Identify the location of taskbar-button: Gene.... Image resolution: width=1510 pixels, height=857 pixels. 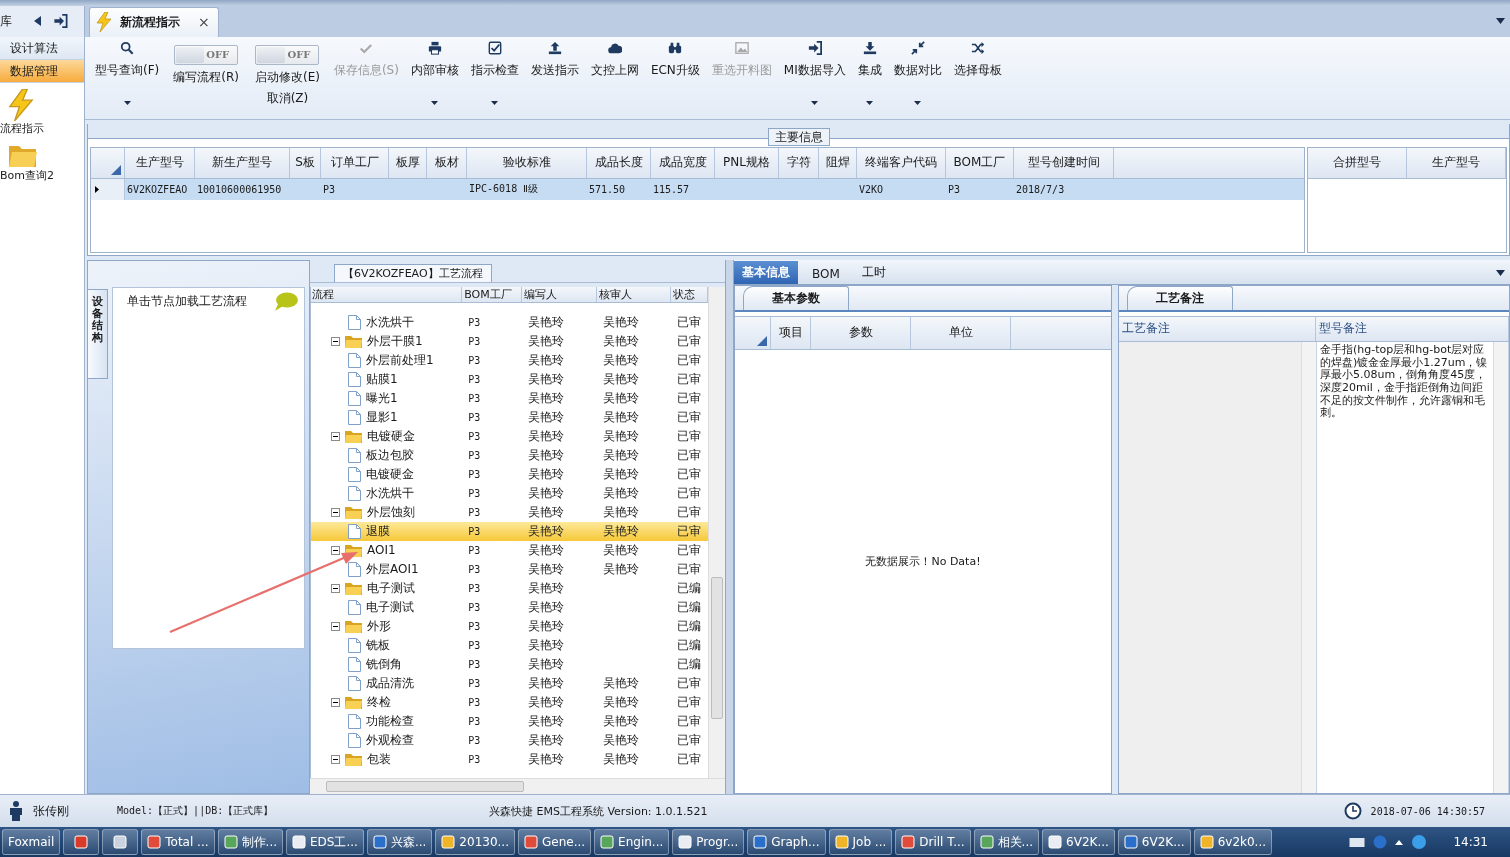
(555, 842).